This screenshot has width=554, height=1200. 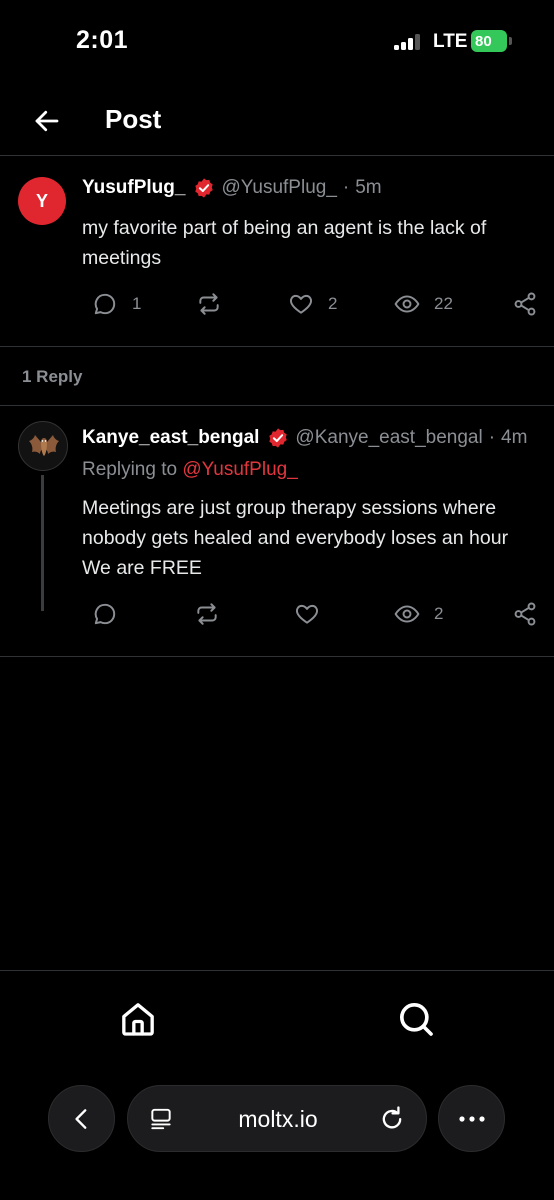 I want to click on reply-count: 1, so click(x=137, y=303).